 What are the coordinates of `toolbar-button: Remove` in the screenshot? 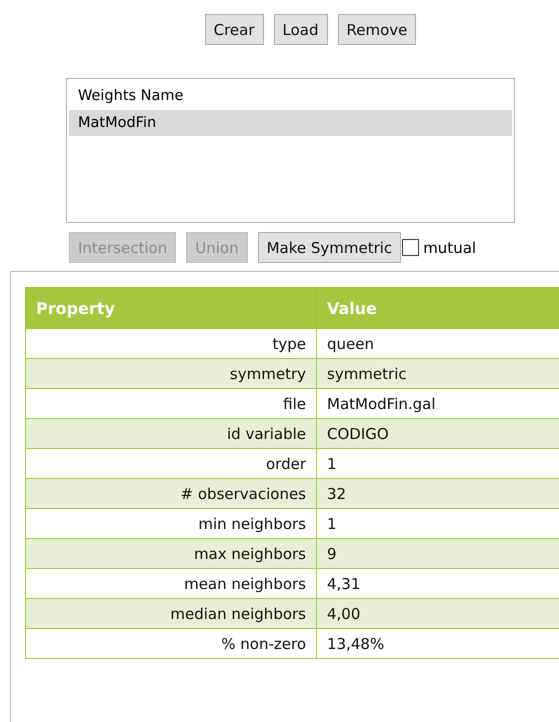 It's located at (377, 29).